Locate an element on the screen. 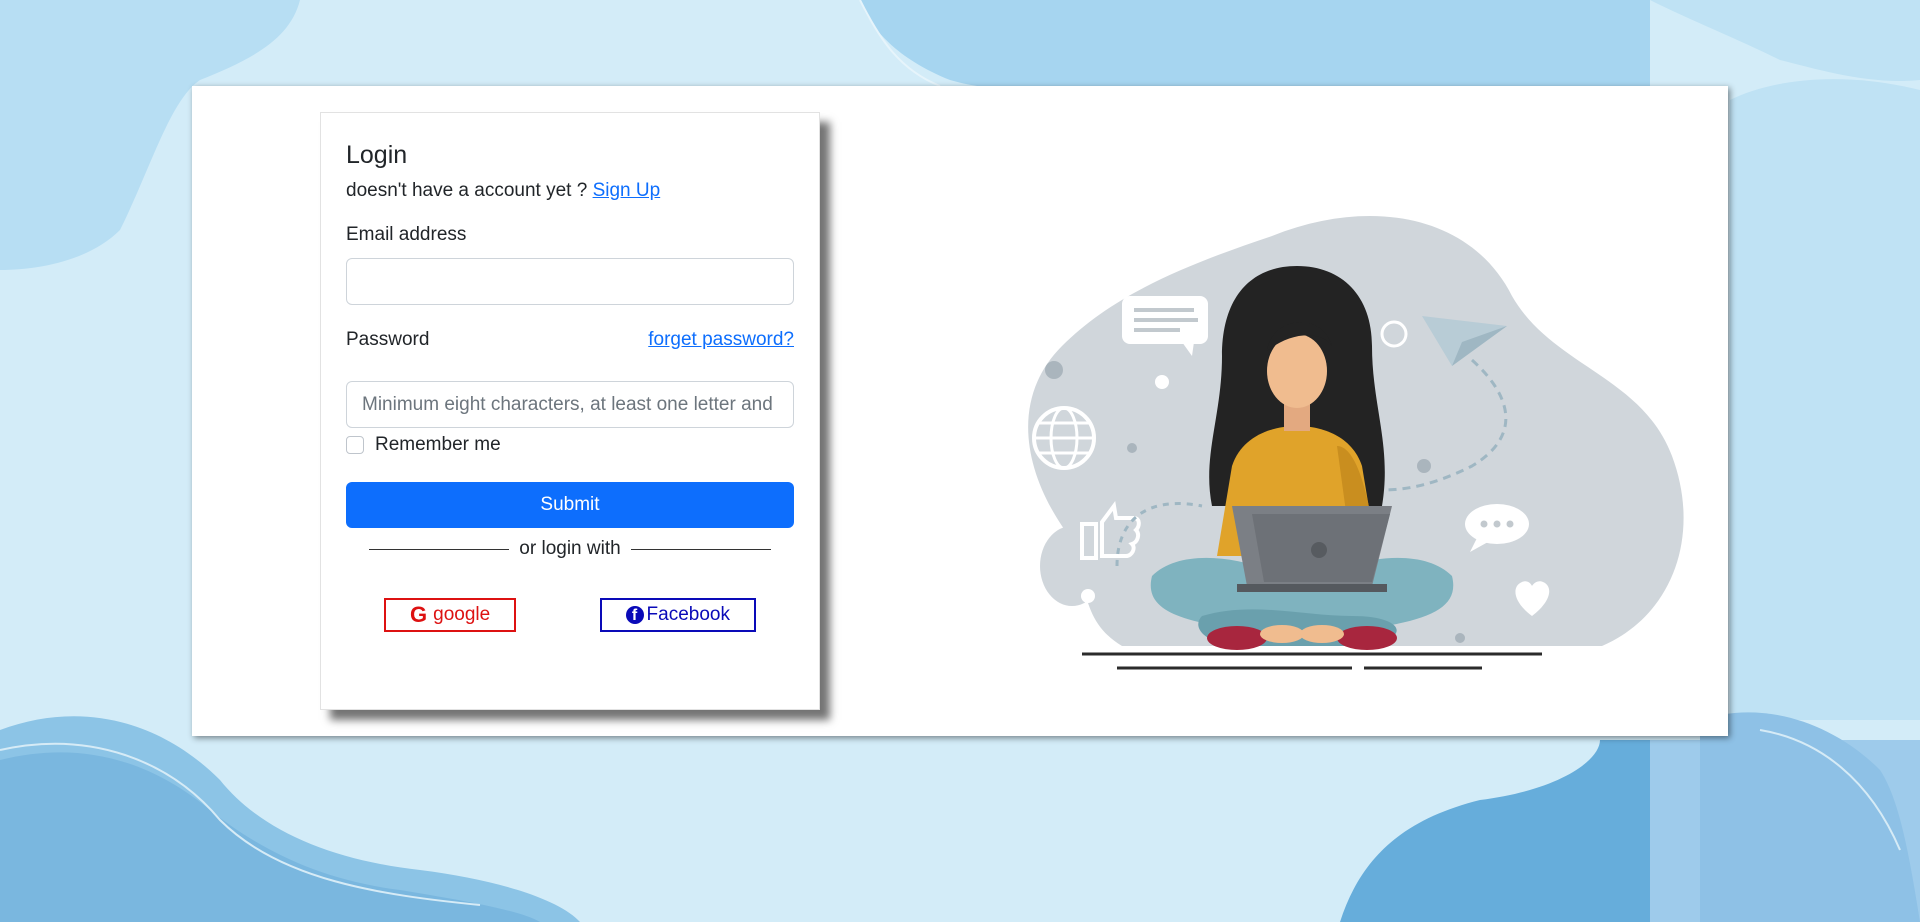 The image size is (1920, 922). signup-prompt-text: doesn't have a account yet ? is located at coordinates (467, 190).